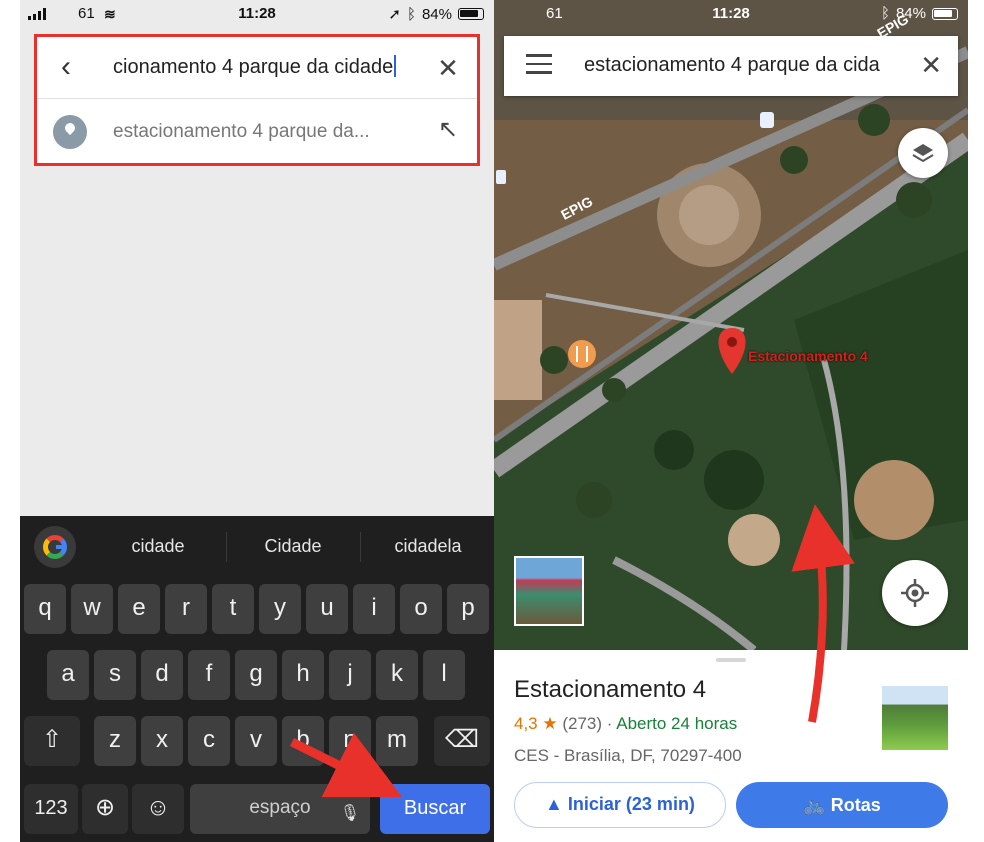  Describe the element at coordinates (448, 130) in the screenshot. I see `arrow-up-left-icon: ↖` at that location.